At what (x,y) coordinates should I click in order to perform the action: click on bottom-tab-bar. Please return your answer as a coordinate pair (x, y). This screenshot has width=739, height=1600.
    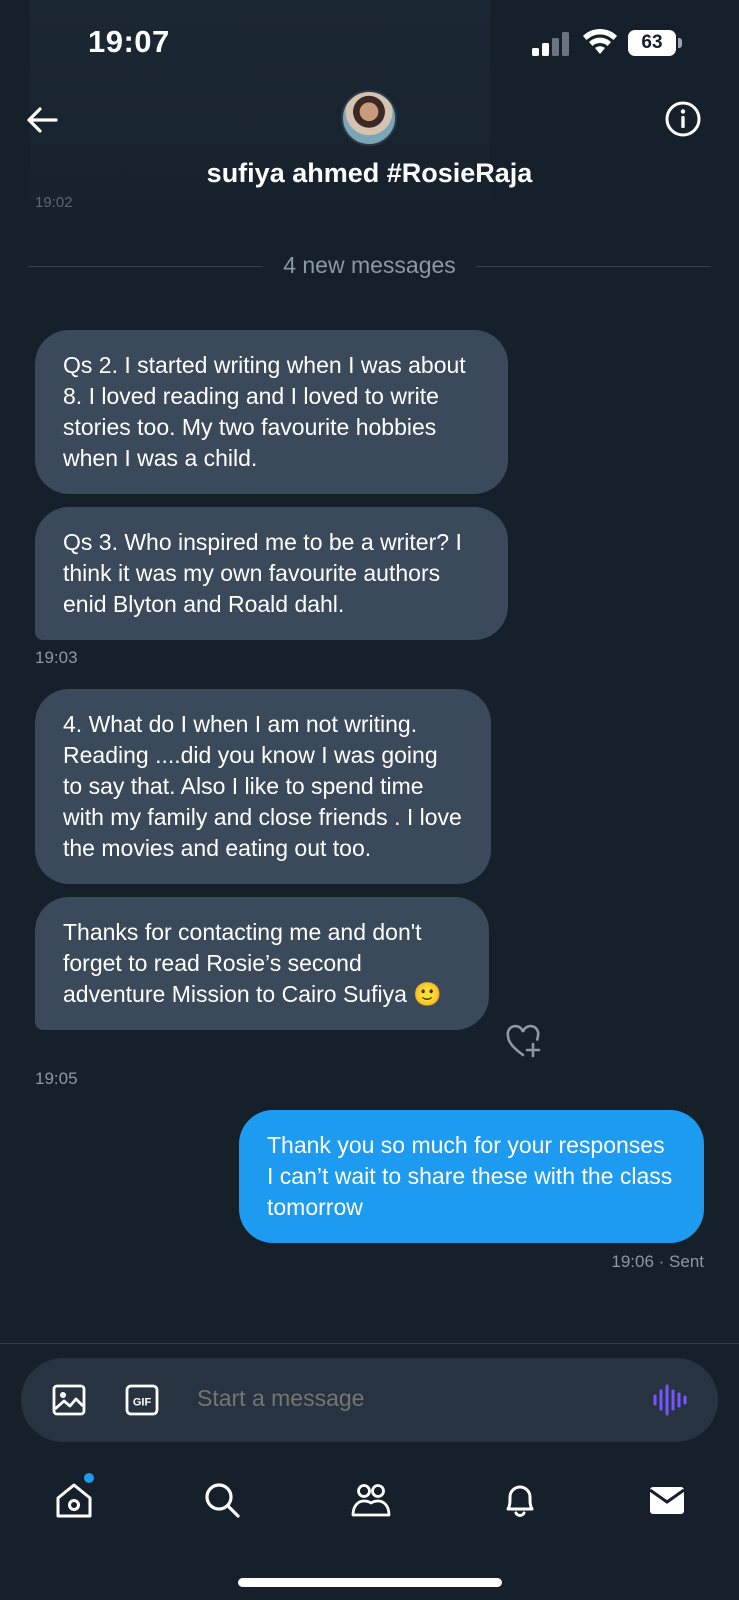
    Looking at the image, I should click on (369, 1500).